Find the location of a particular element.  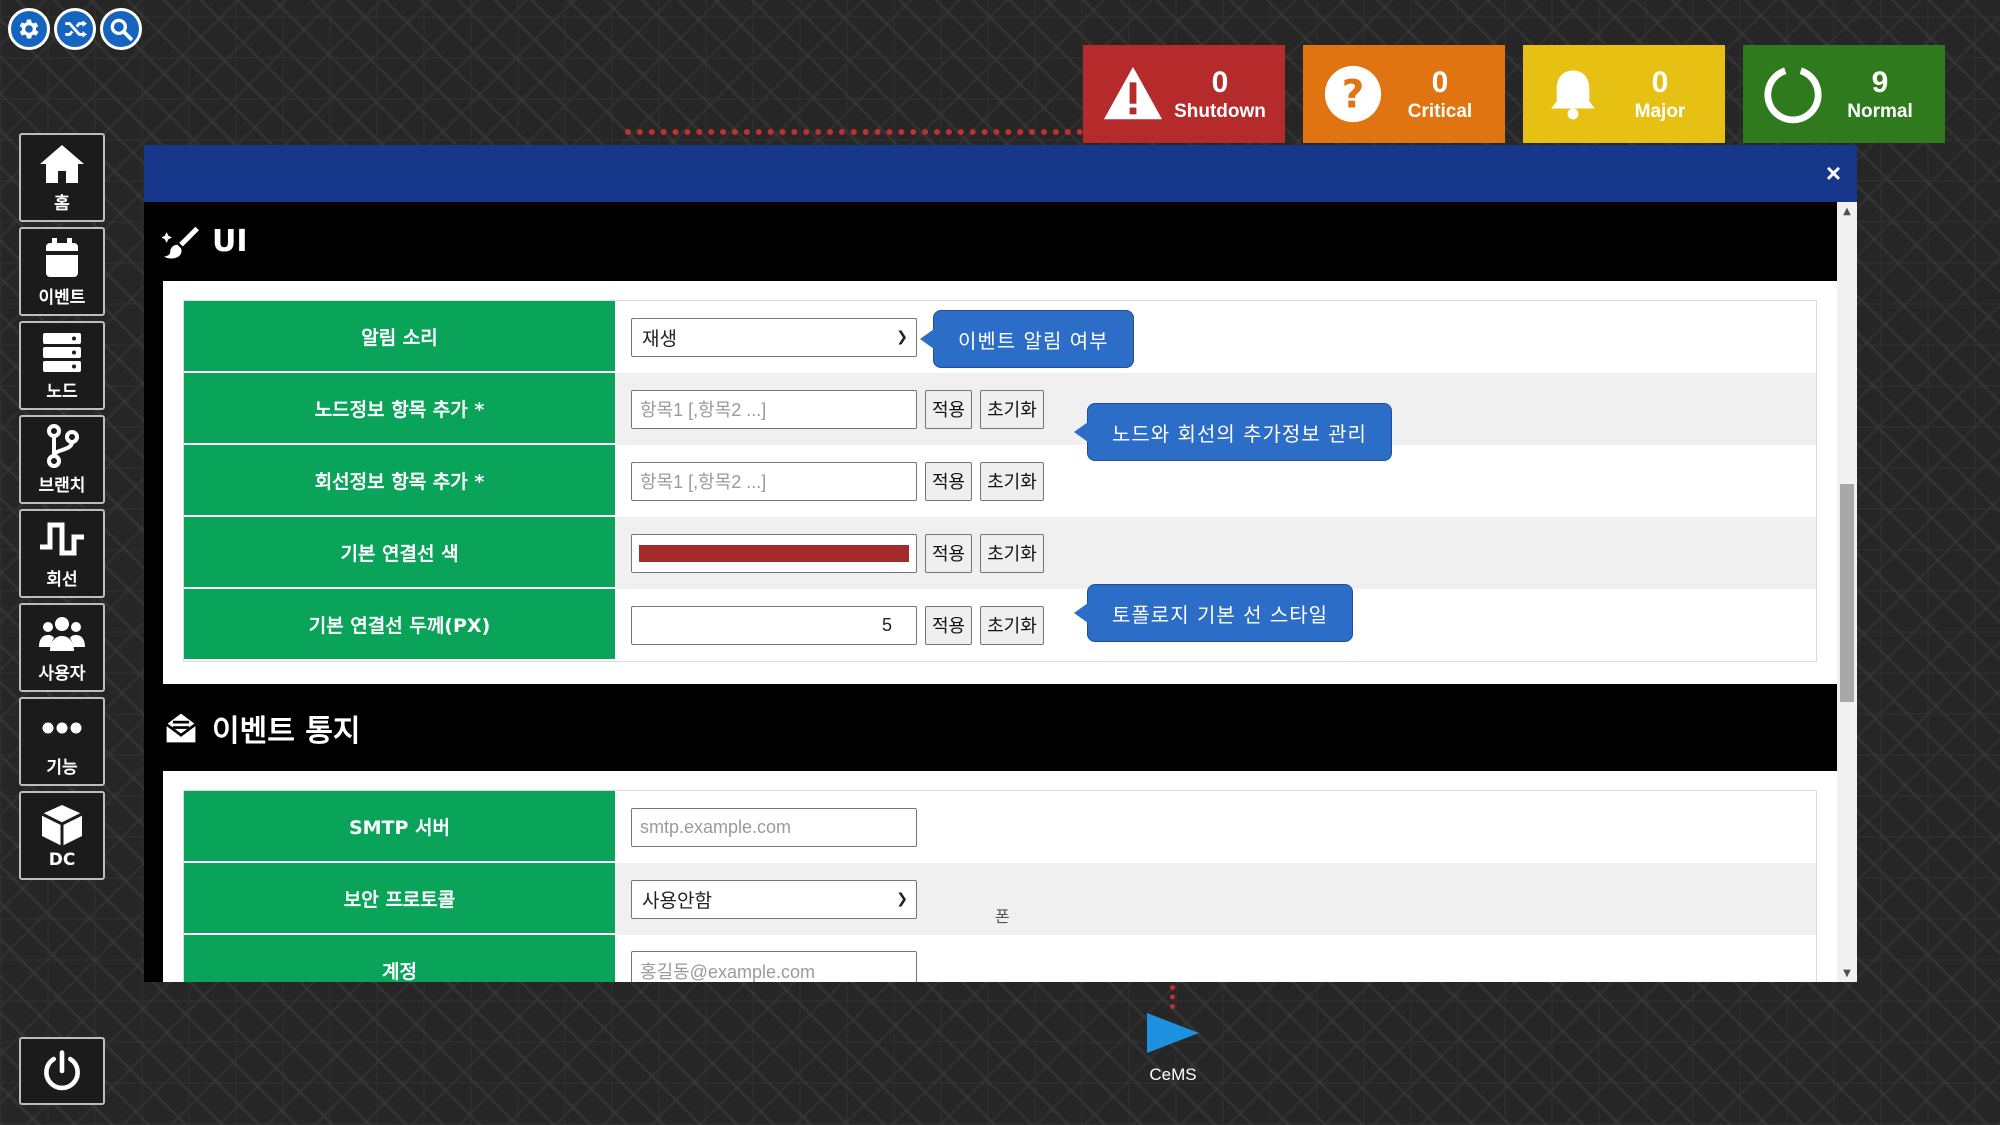

sidebar-item-label: 회선 is located at coordinates (62, 580).